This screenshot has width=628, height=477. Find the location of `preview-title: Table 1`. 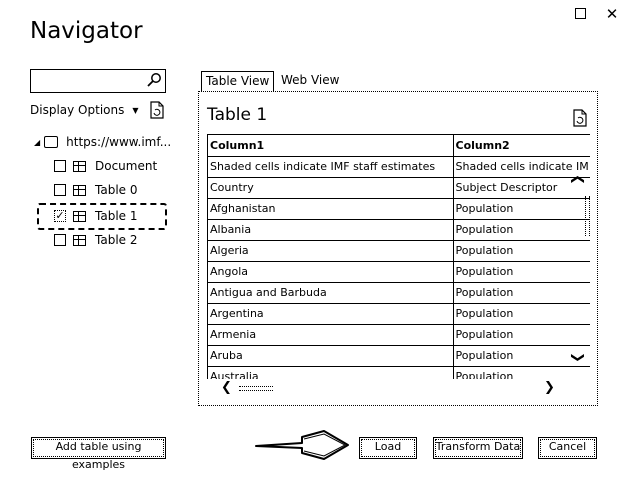

preview-title: Table 1 is located at coordinates (237, 115).